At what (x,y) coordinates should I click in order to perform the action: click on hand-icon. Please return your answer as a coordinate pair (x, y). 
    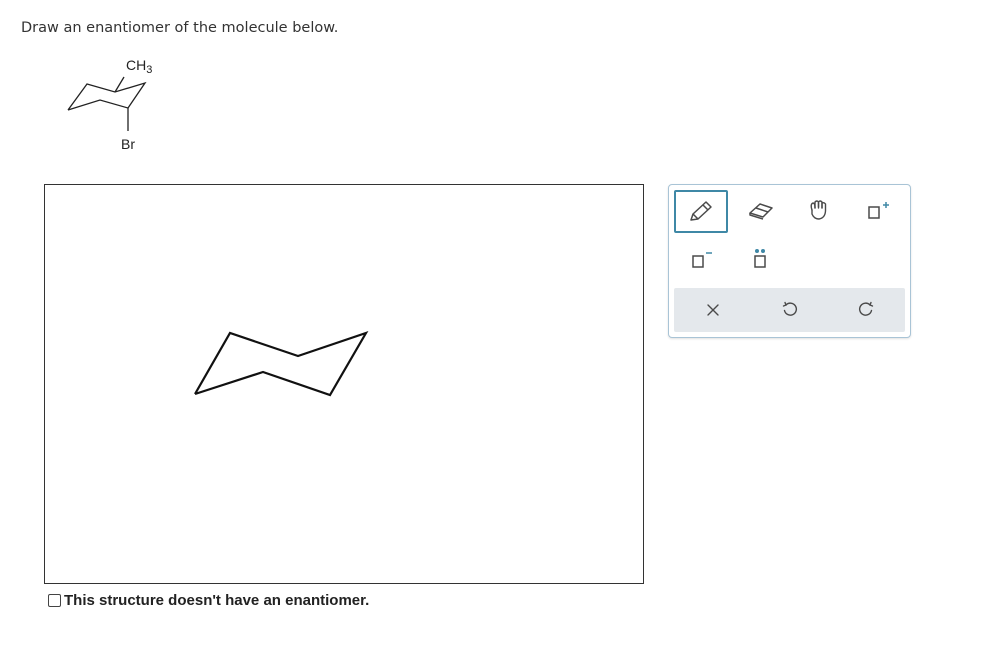
    Looking at the image, I should click on (818, 210).